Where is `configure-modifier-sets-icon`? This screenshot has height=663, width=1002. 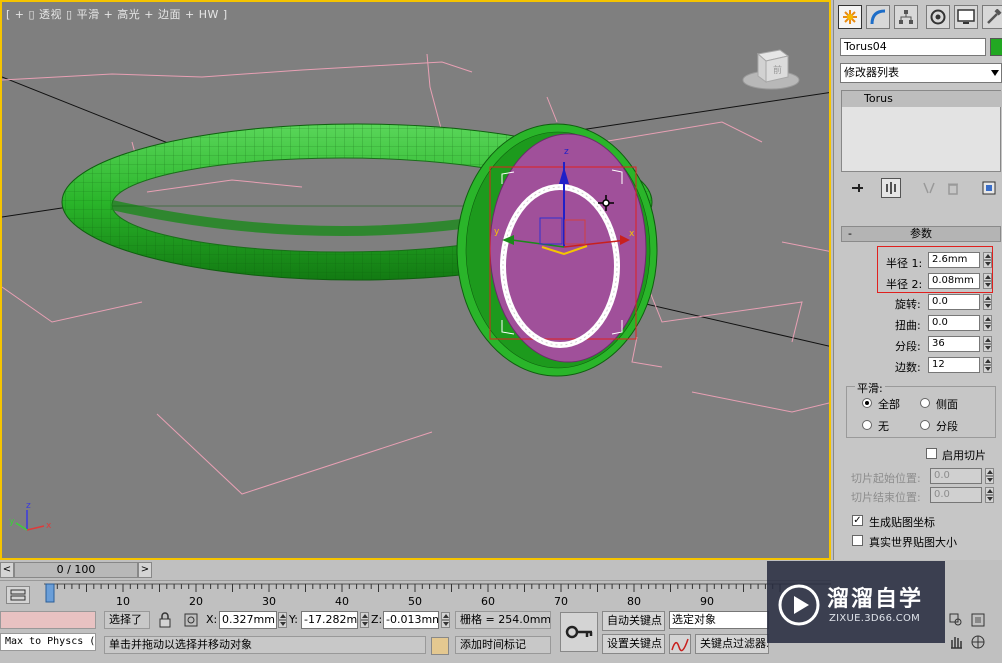
configure-modifier-sets-icon is located at coordinates (989, 188).